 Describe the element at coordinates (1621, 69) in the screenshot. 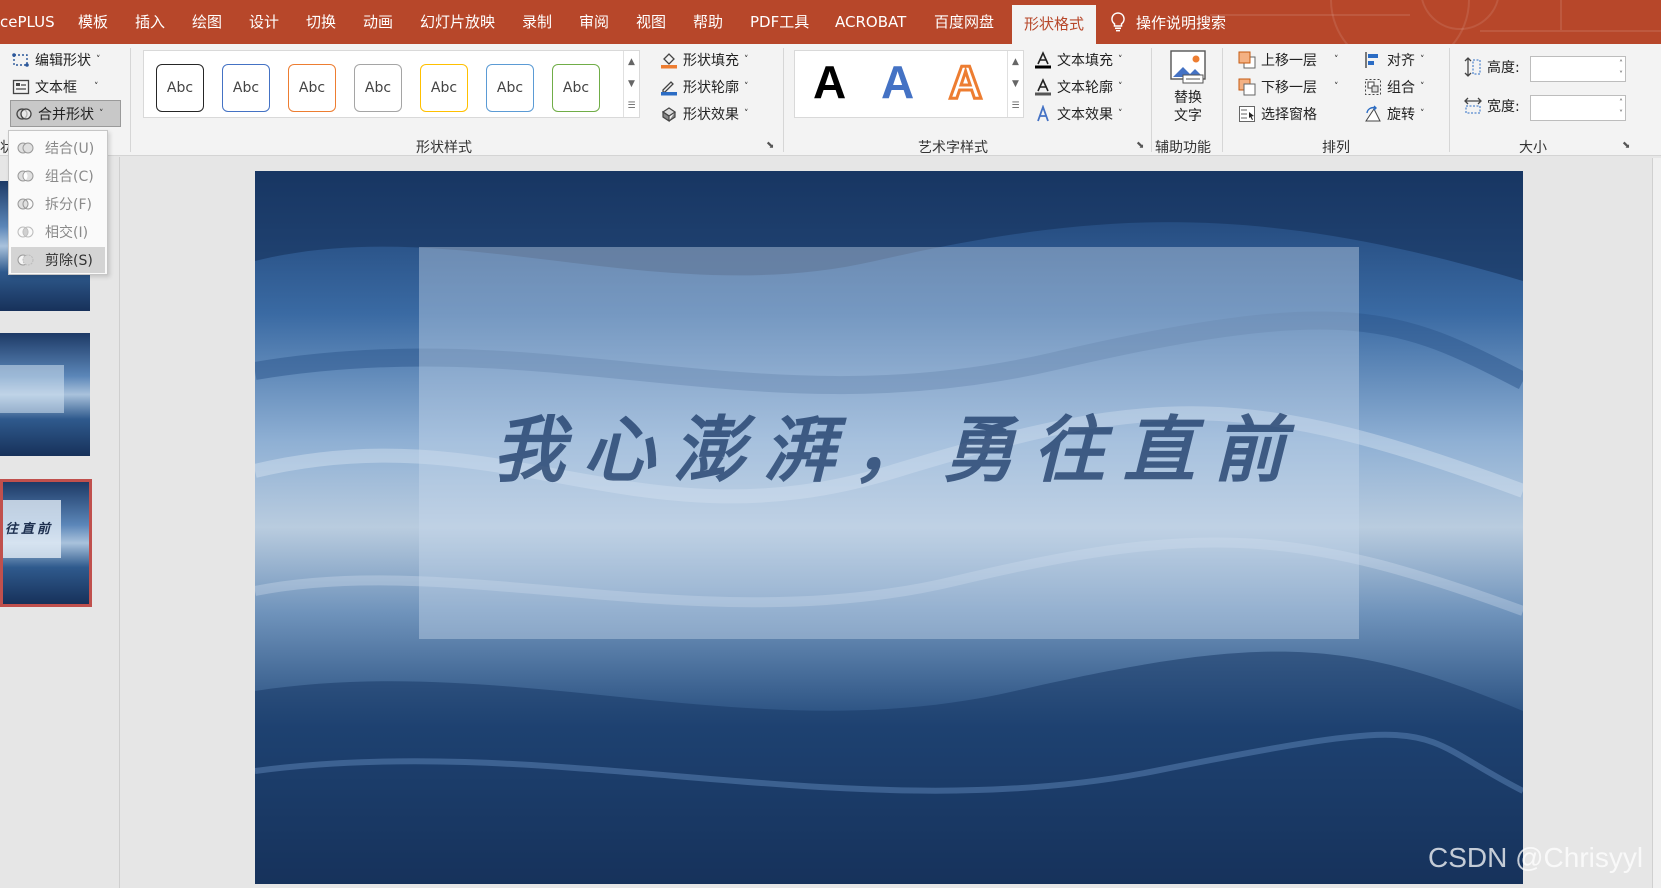

I see `height-spinner: ˄ ˅` at that location.